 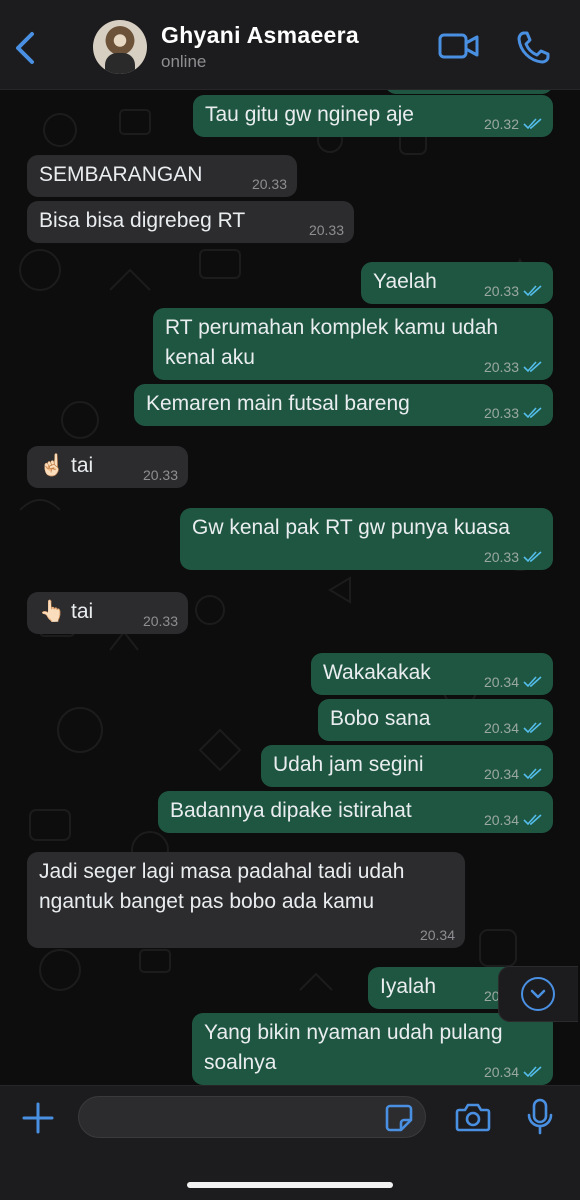 I want to click on message-input, so click(x=252, y=1117).